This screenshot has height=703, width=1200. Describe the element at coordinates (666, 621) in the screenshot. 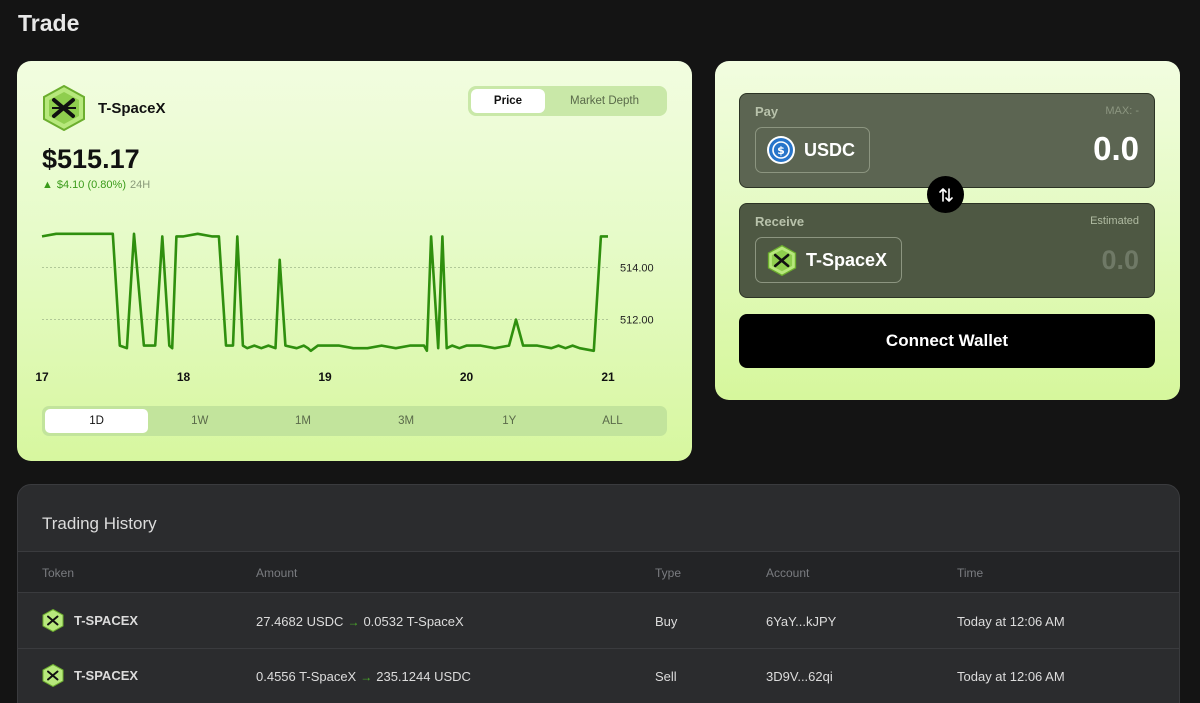

I see `row-type: Buy` at that location.